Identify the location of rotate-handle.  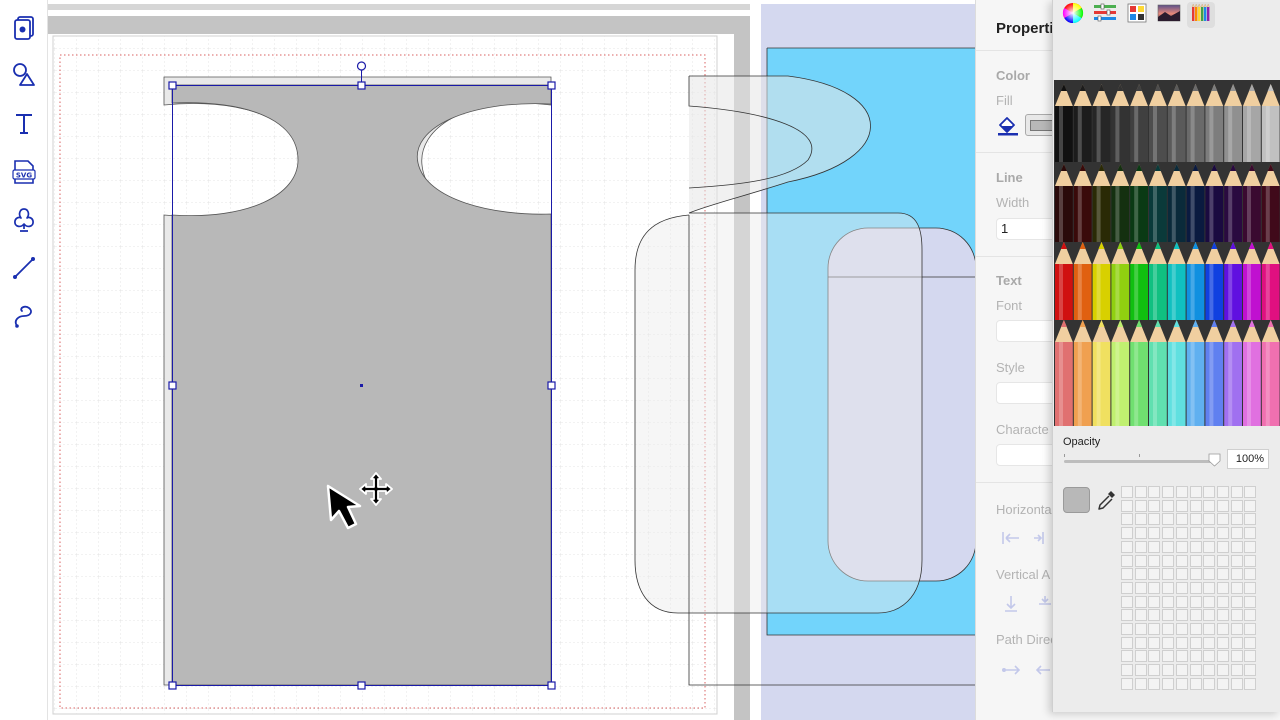
(361, 66).